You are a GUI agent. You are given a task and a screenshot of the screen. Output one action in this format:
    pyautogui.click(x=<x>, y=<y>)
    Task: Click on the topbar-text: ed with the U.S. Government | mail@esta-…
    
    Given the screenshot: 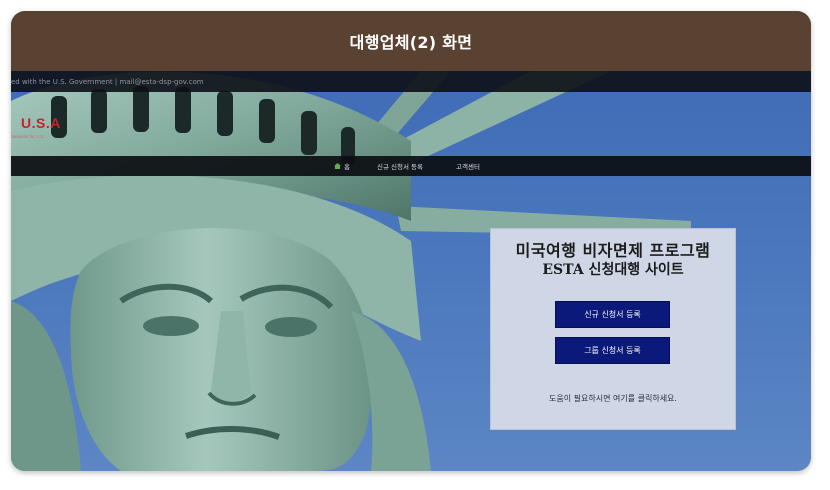 What is the action you would take?
    pyautogui.click(x=107, y=81)
    